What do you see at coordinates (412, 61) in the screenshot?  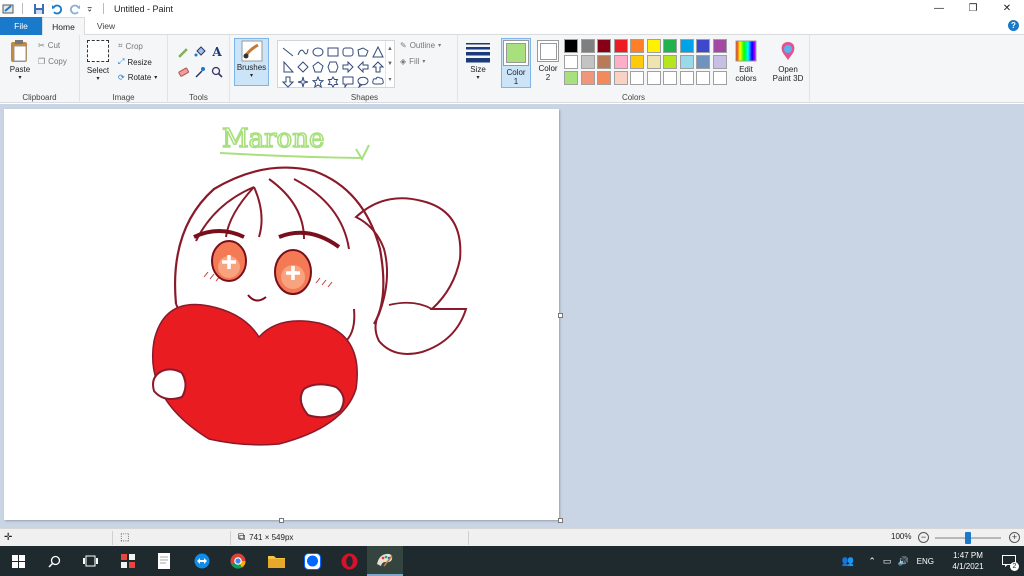 I see `fill-button: ◈ Fill ▾` at bounding box center [412, 61].